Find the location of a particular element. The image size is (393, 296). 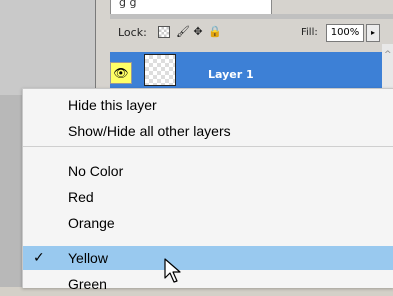

transparency-lock-icon is located at coordinates (164, 32).